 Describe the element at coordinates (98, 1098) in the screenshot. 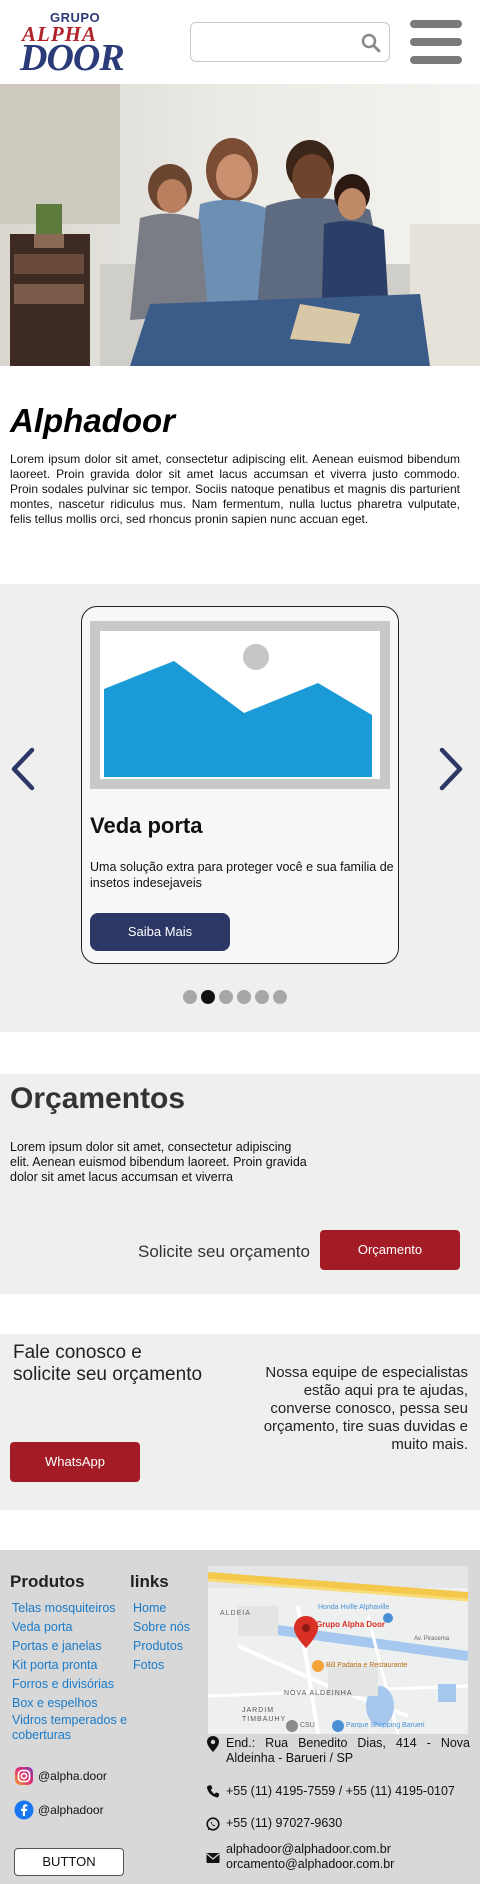

I see `orcamentos-title: Orçamentos` at that location.